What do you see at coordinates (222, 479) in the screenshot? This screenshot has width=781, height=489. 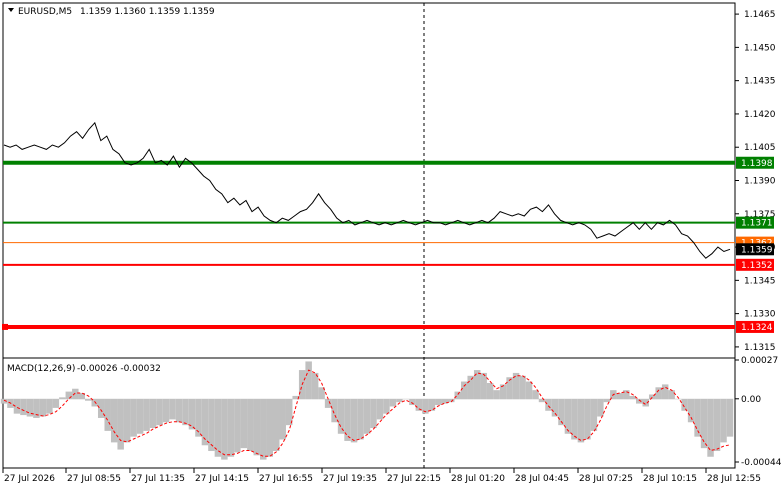 I see `time-tick-label: 27 Jul 14:15` at bounding box center [222, 479].